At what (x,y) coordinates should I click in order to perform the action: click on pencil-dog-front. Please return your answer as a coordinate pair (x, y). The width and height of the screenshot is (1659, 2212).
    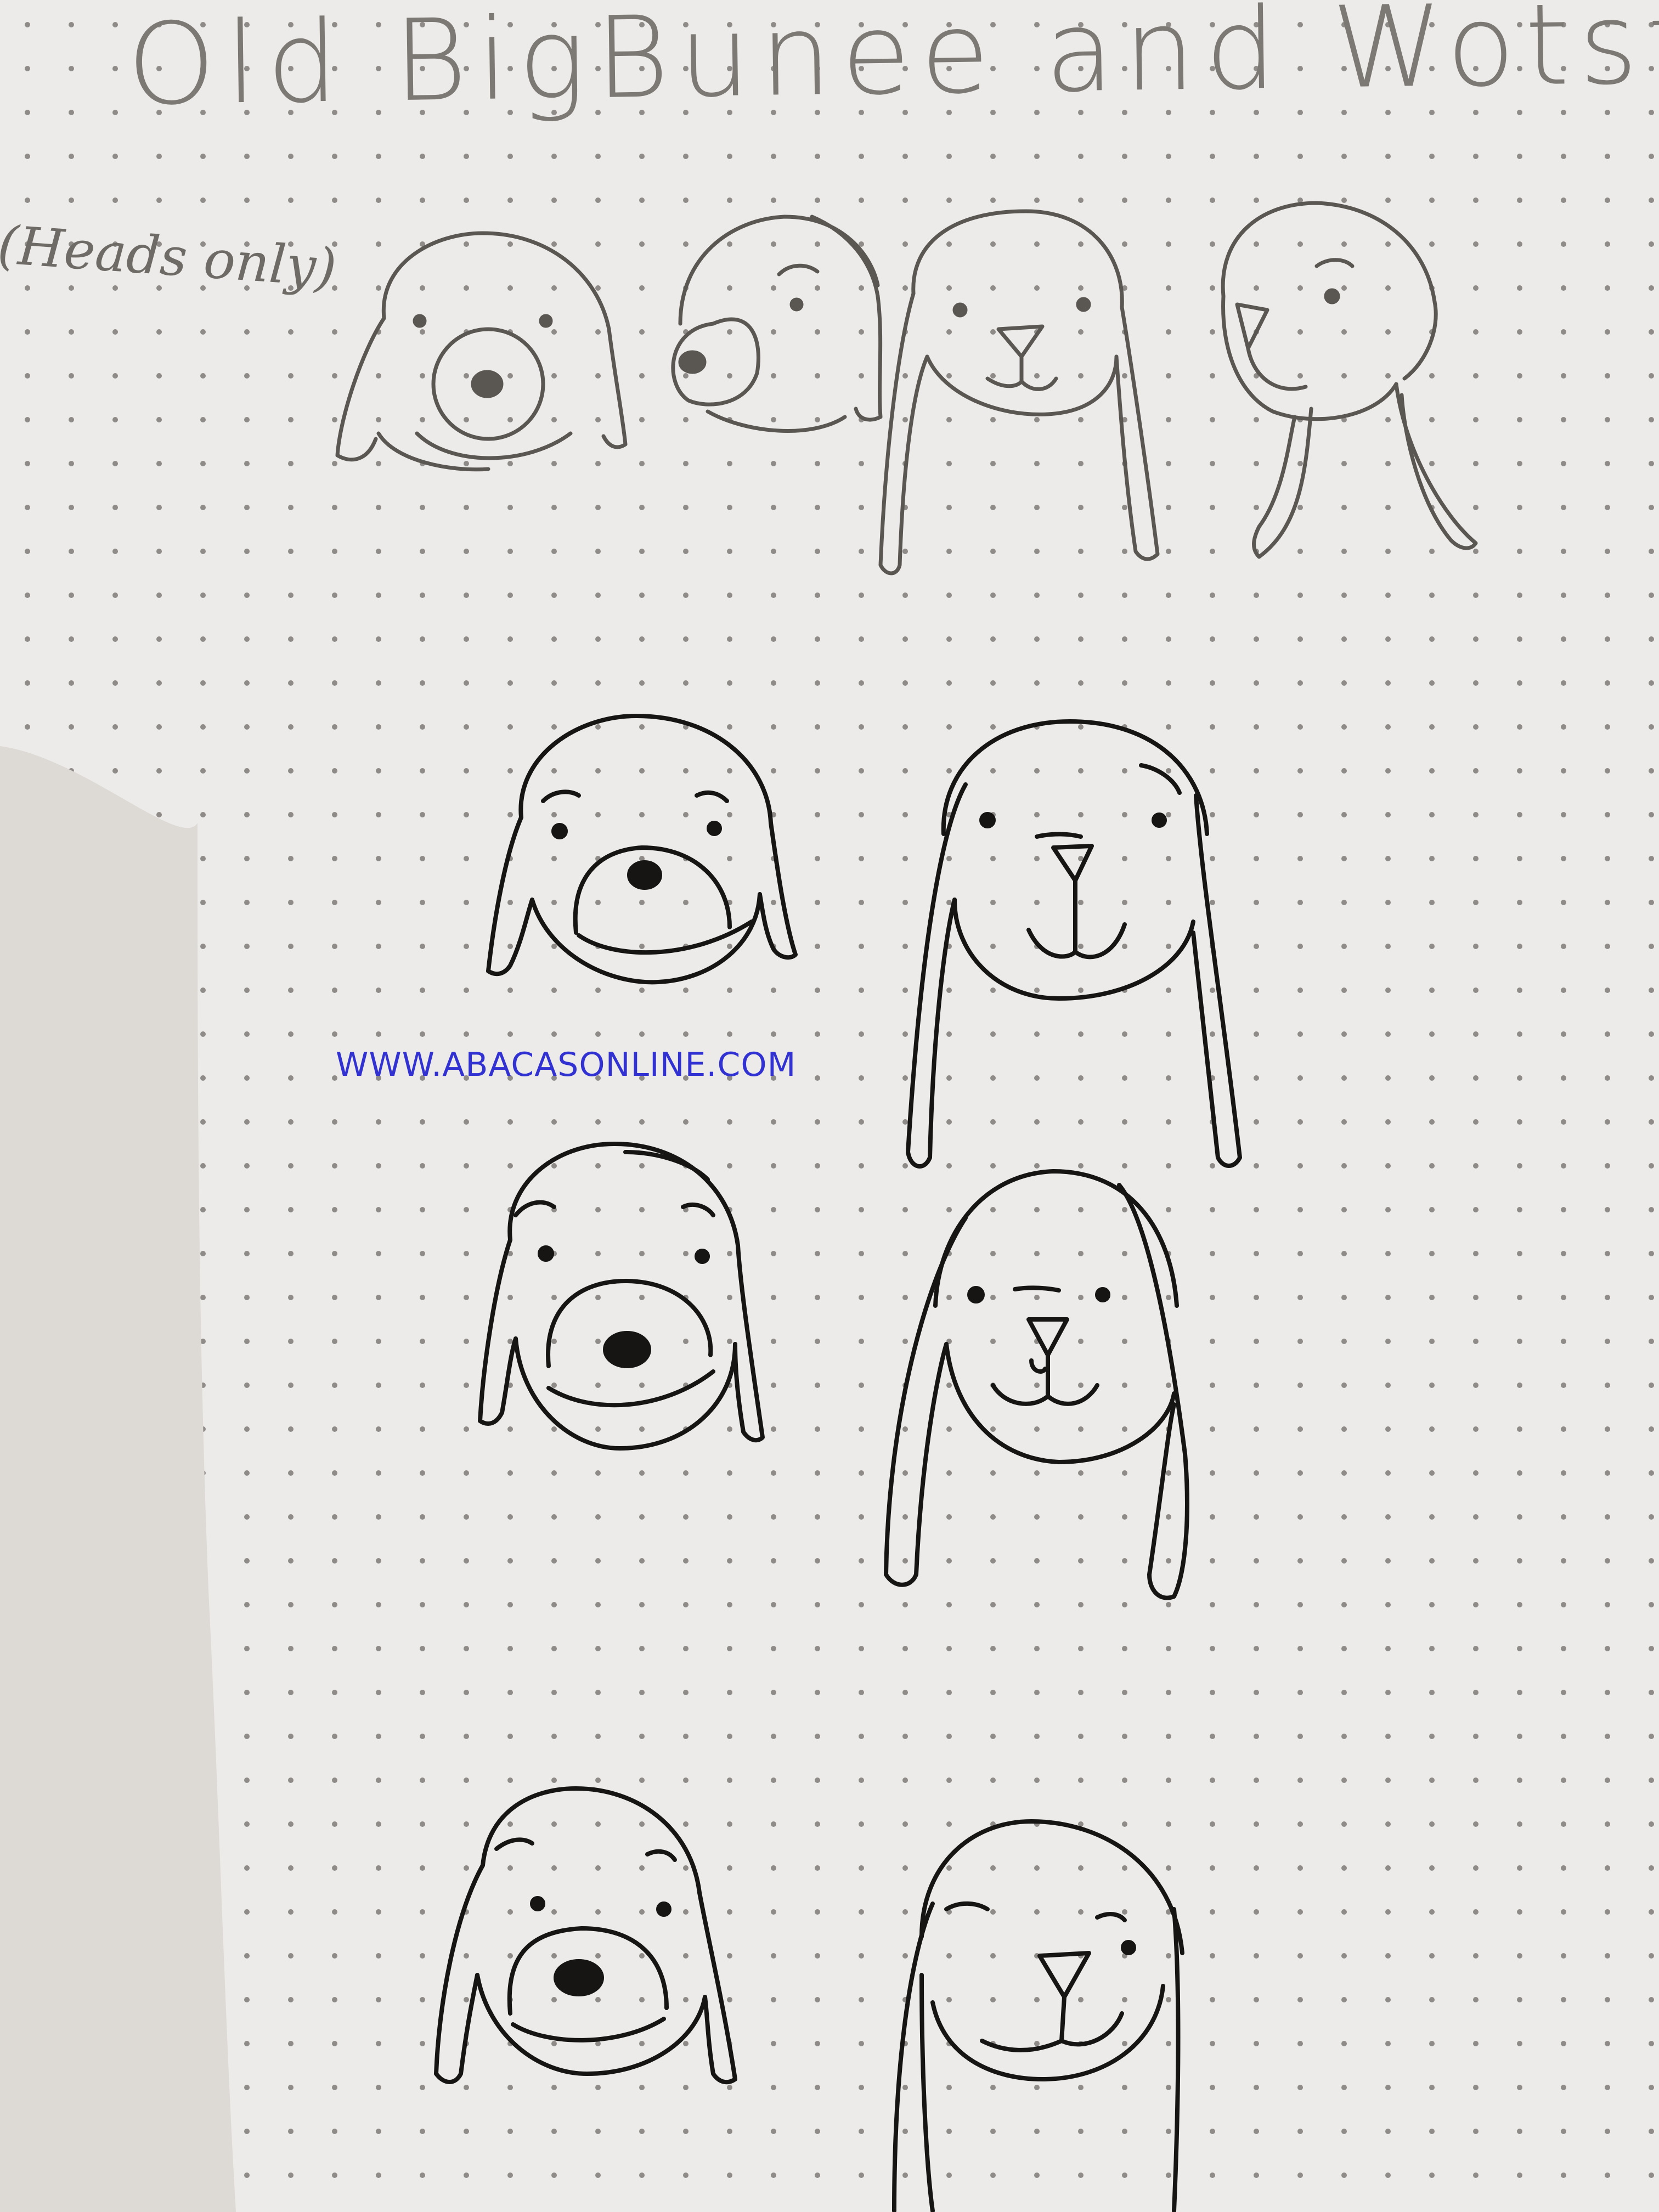
    Looking at the image, I should click on (481, 351).